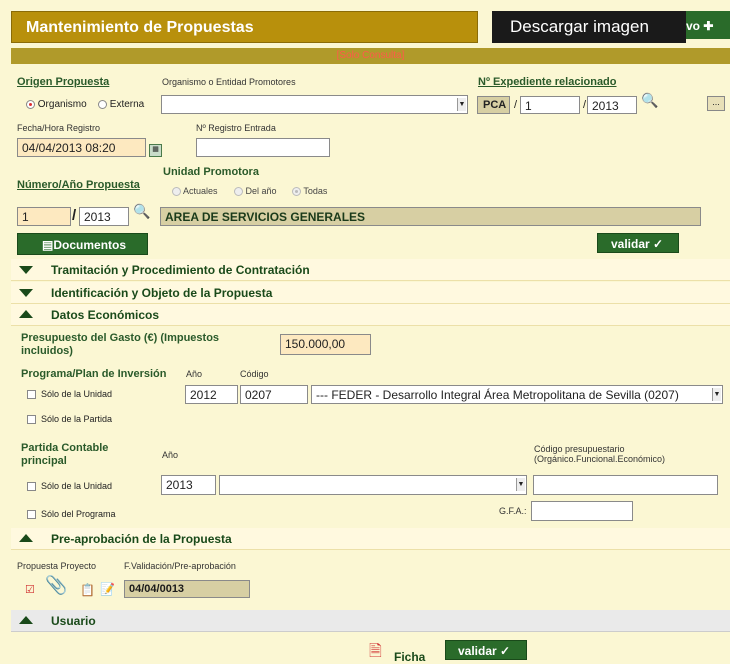 Image resolution: width=730 pixels, height=664 pixels. Describe the element at coordinates (30, 104) in the screenshot. I see `radio-organismo` at that location.